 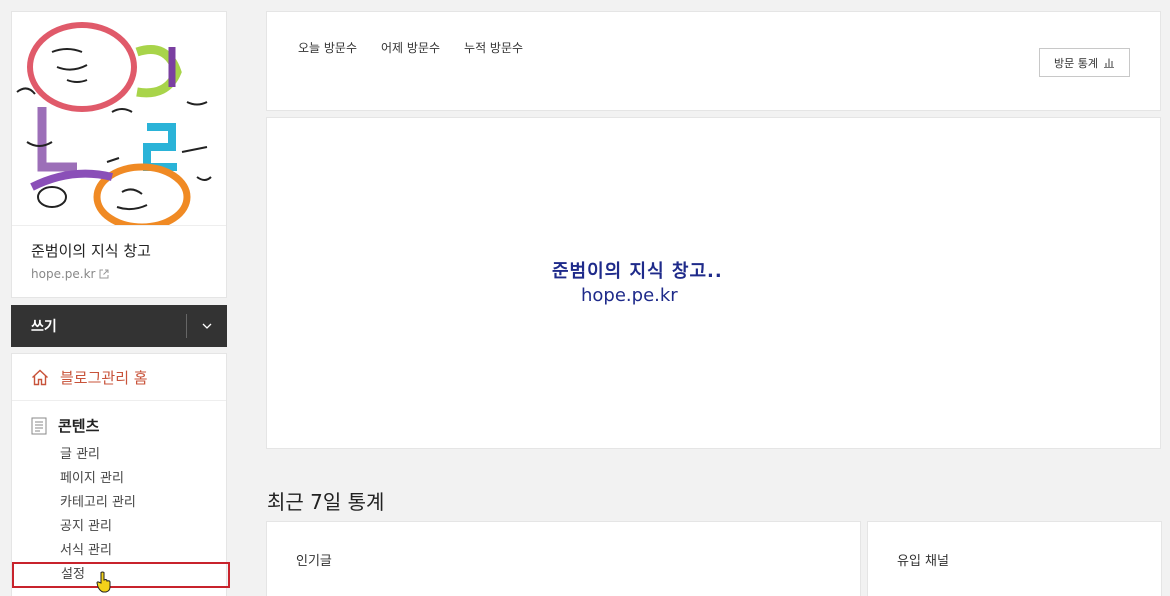 What do you see at coordinates (119, 479) in the screenshot?
I see `submenu-item-page-management: 페이지 관리` at bounding box center [119, 479].